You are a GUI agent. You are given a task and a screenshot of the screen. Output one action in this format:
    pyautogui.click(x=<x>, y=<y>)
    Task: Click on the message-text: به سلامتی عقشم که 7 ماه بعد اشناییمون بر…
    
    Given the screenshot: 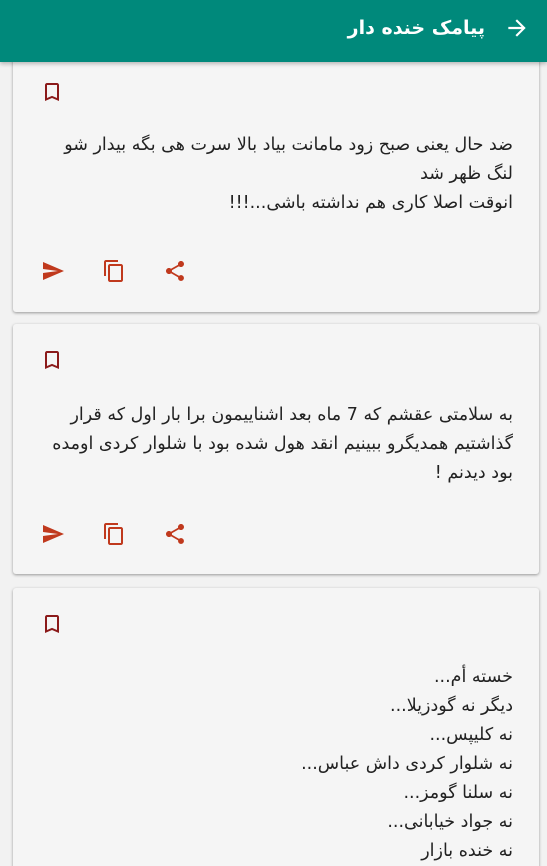 What is the action you would take?
    pyautogui.click(x=282, y=444)
    